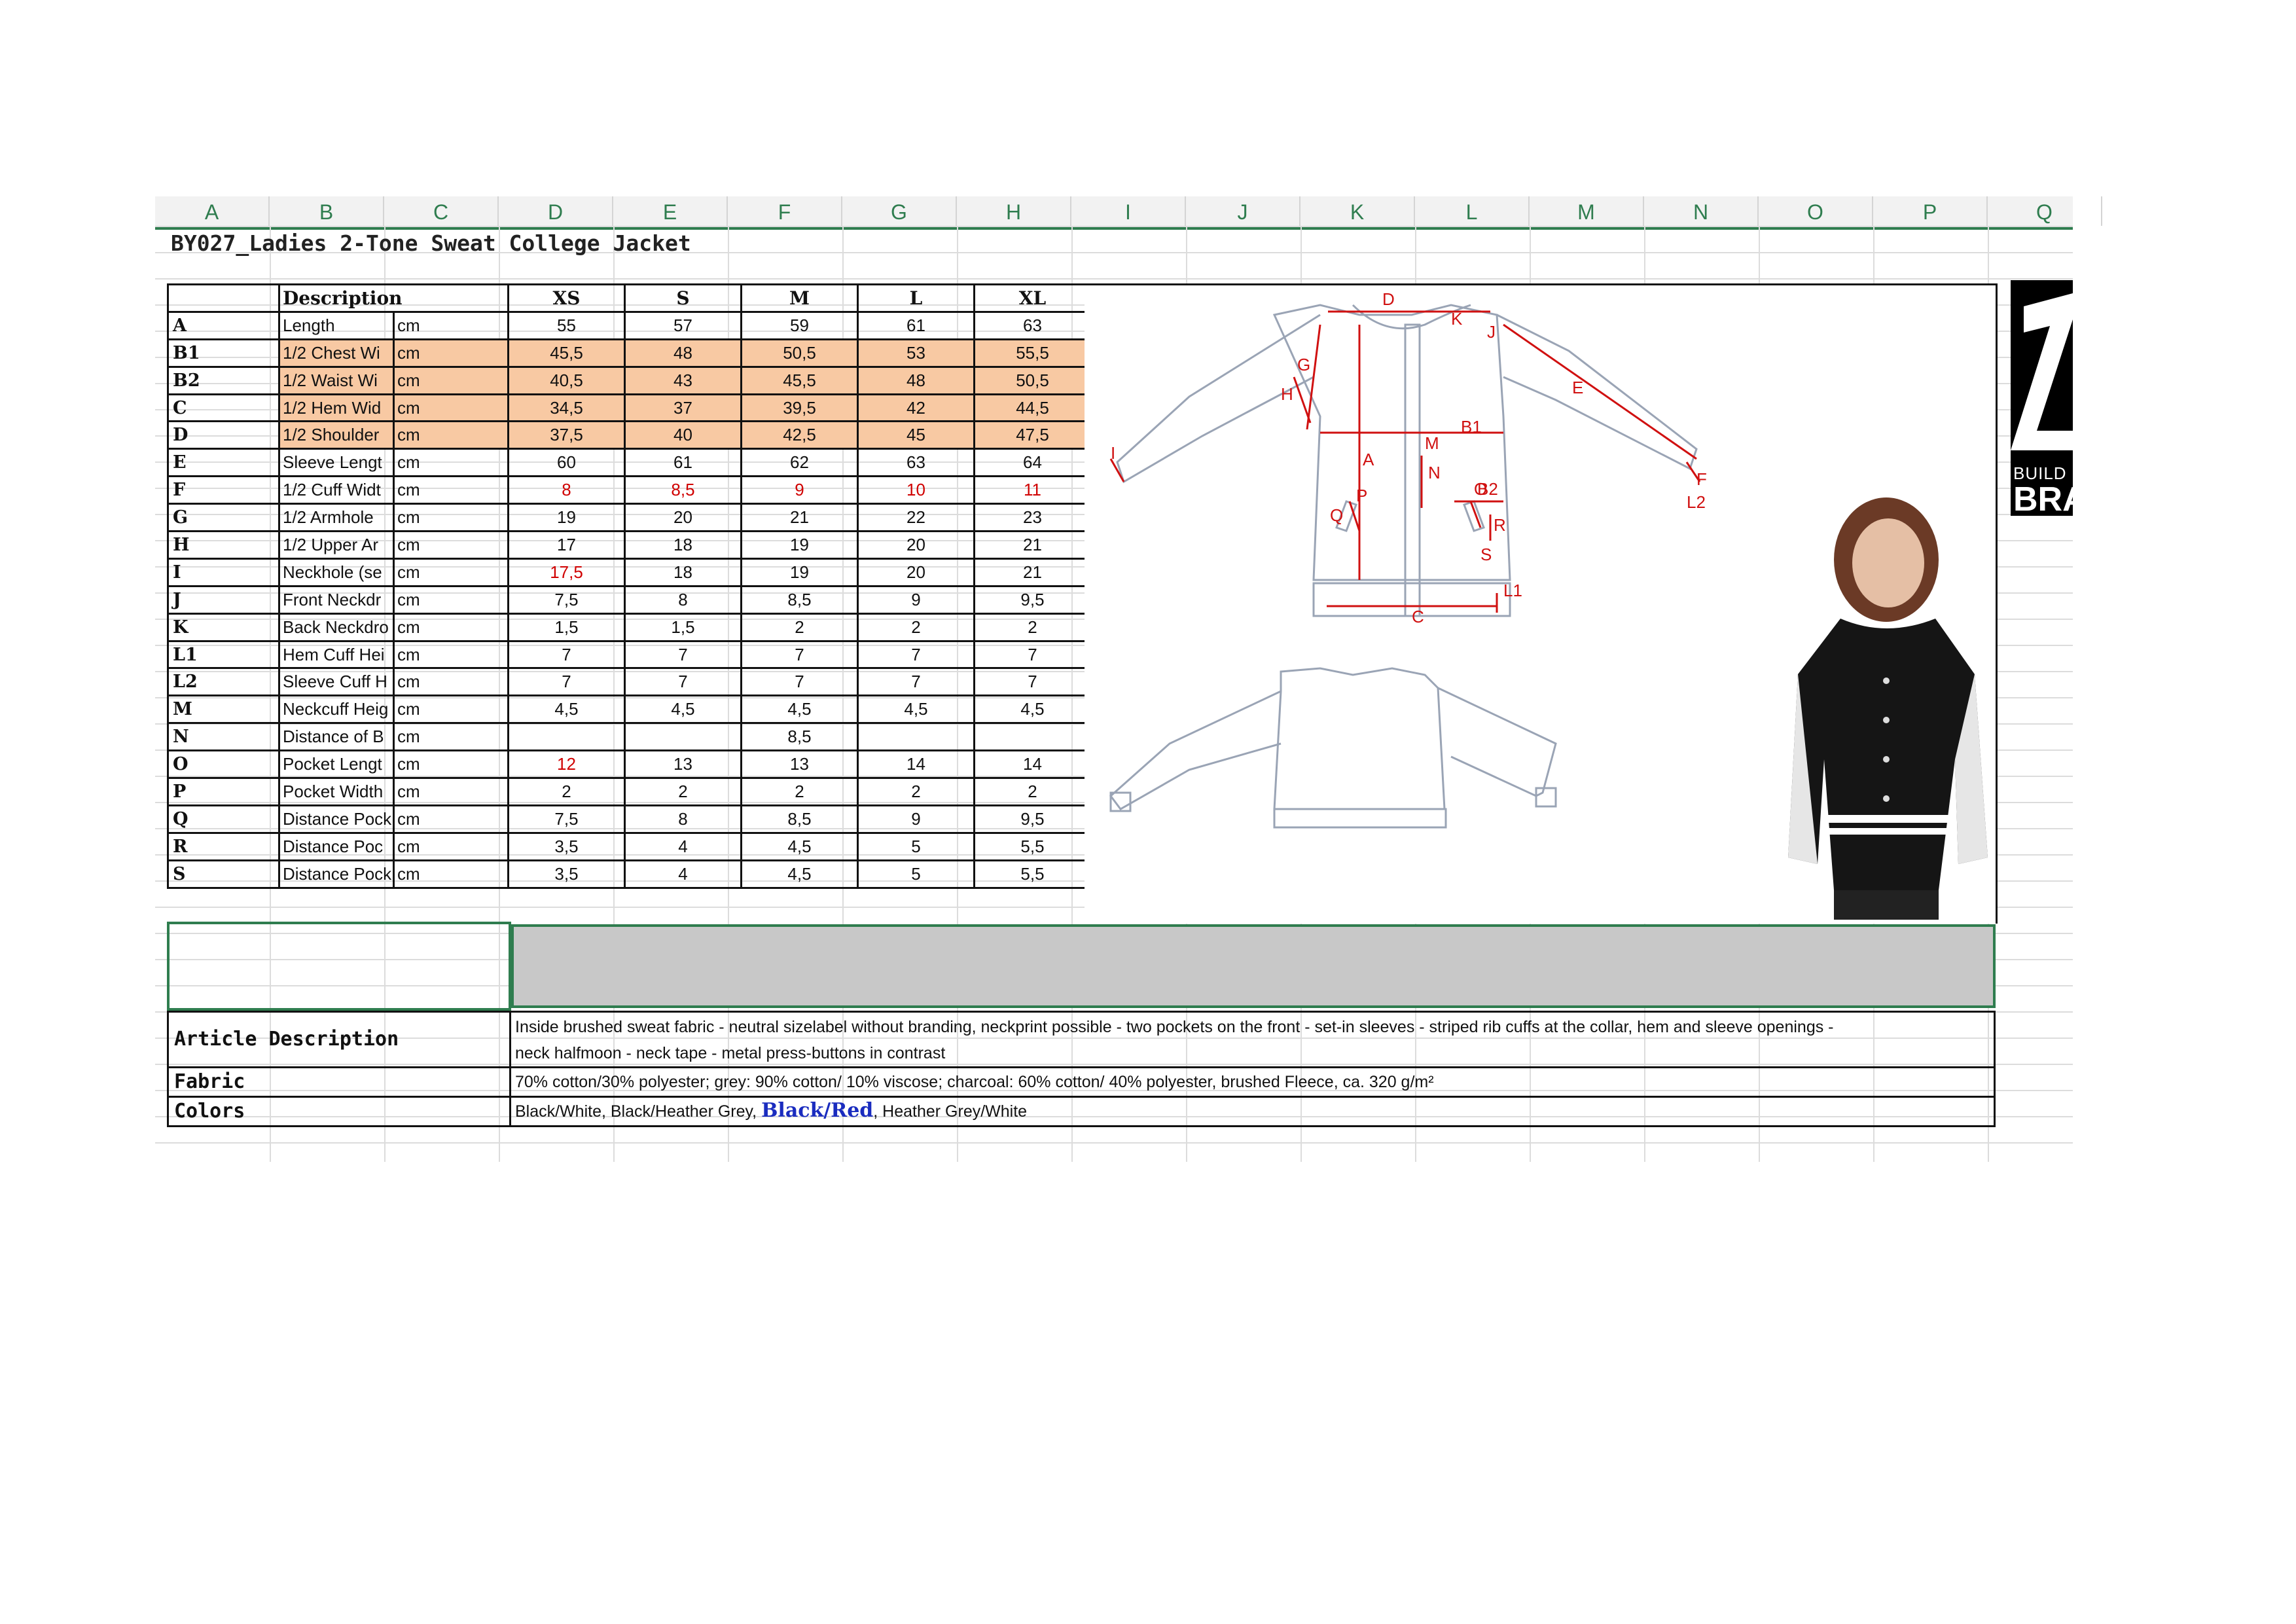 The width and height of the screenshot is (2296, 1624). What do you see at coordinates (336, 655) in the screenshot?
I see `measurement-description: Hem Cuff Hei` at bounding box center [336, 655].